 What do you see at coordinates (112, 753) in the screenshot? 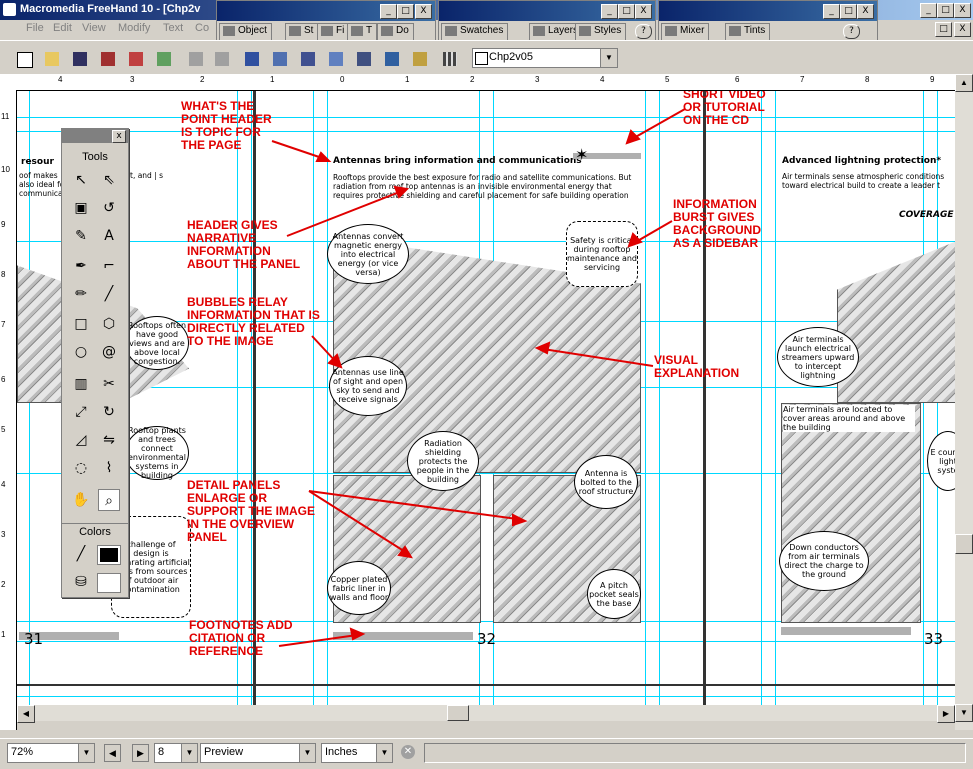
I see `previous-page-button: ◀` at bounding box center [112, 753].